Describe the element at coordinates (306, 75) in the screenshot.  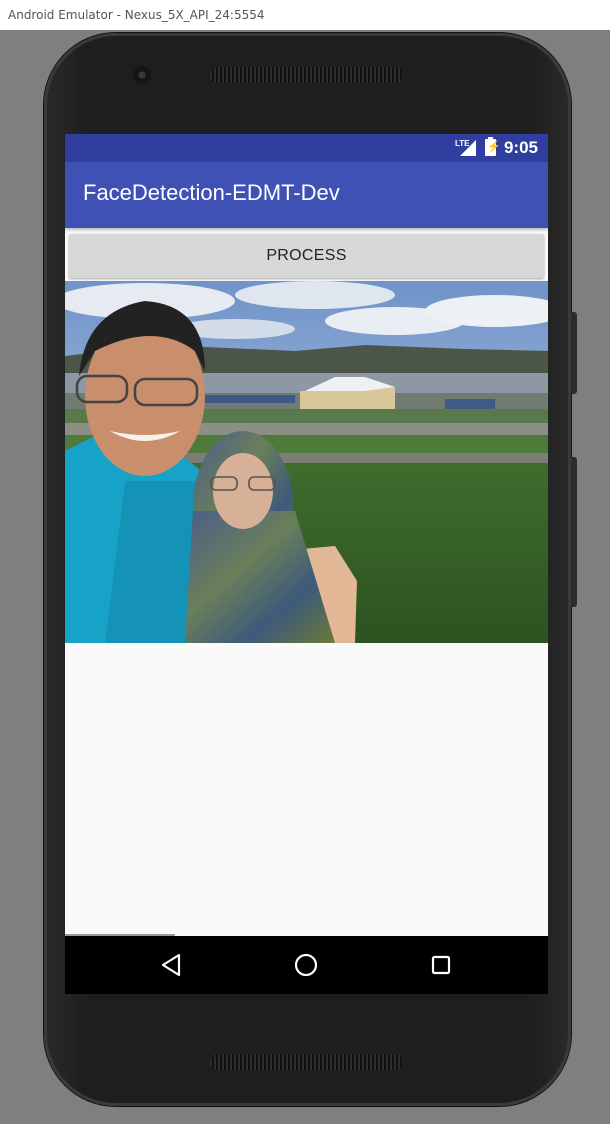
I see `top-speaker` at that location.